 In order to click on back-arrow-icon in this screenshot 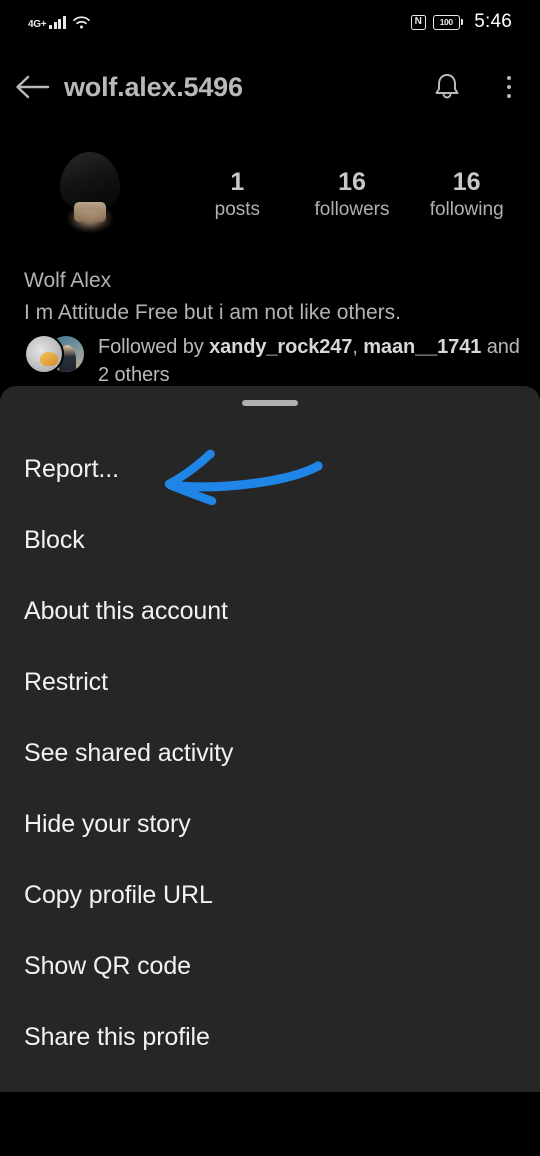, I will do `click(32, 87)`.